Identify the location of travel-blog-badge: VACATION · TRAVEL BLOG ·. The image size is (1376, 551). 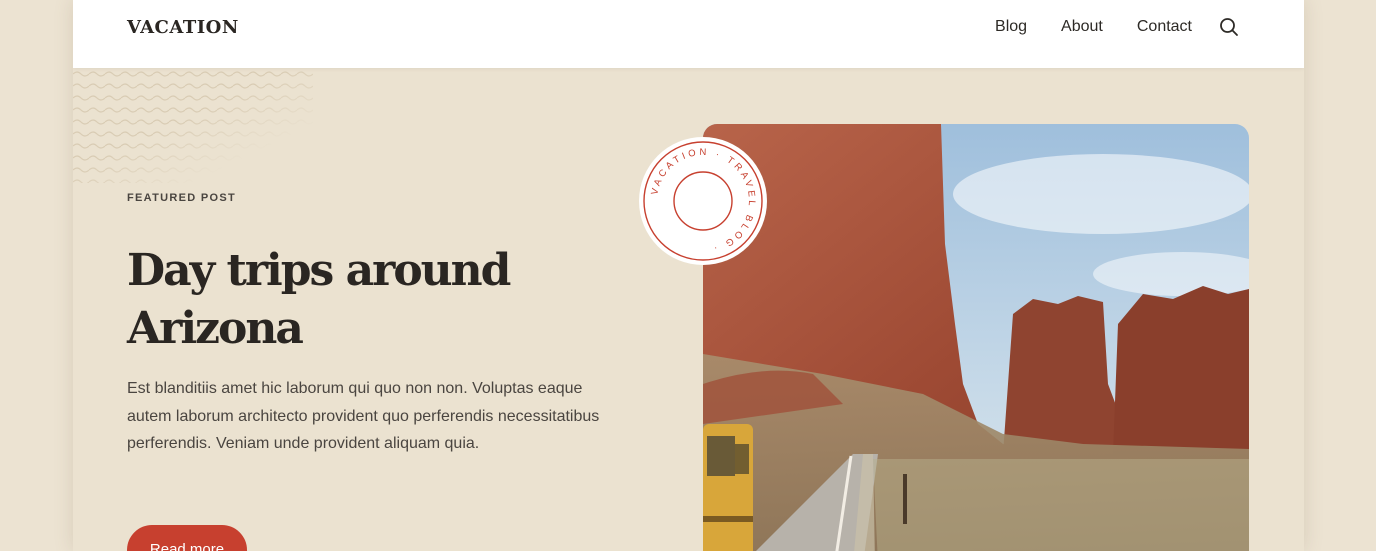
(703, 201).